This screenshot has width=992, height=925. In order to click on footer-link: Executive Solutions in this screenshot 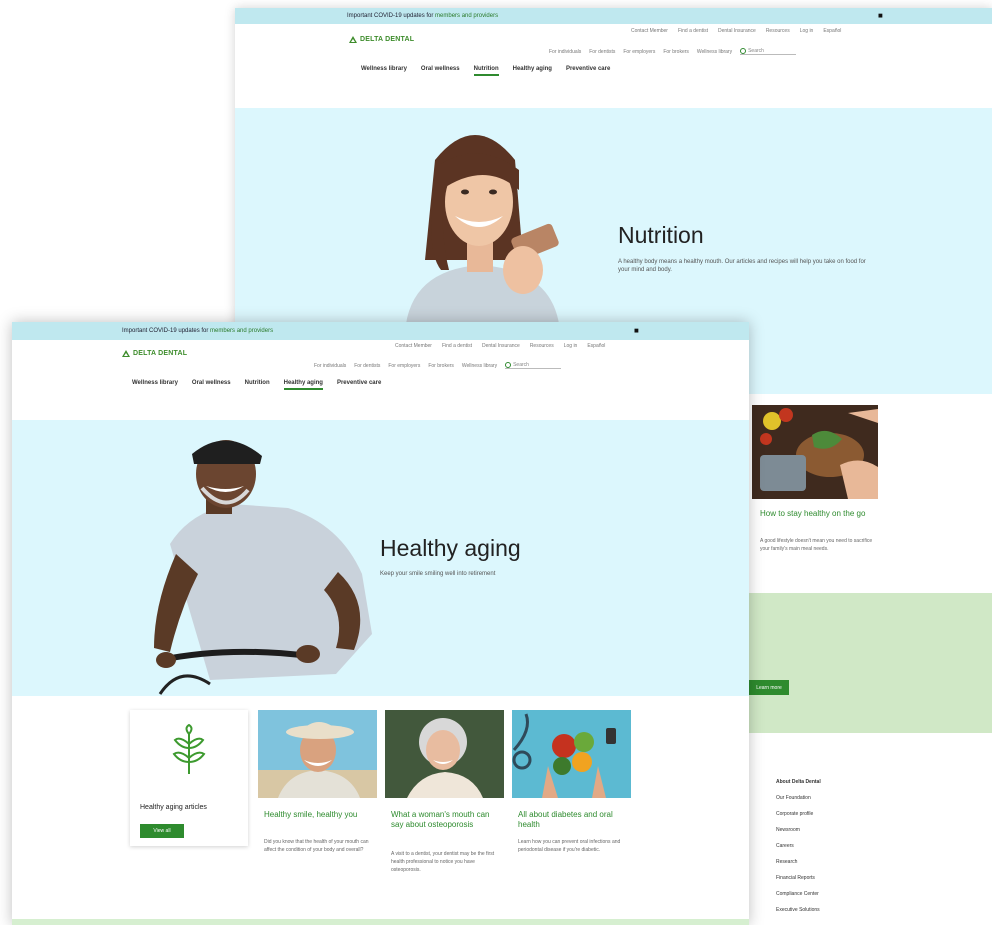, I will do `click(798, 910)`.